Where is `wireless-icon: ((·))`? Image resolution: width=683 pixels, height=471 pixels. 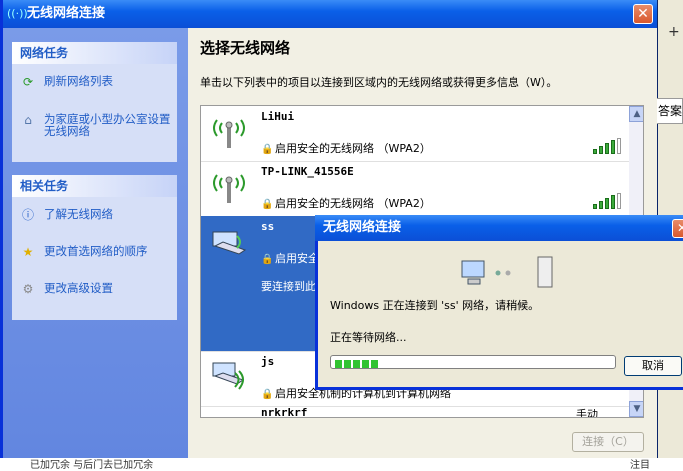
wireless-icon: ((·)) is located at coordinates (17, 13).